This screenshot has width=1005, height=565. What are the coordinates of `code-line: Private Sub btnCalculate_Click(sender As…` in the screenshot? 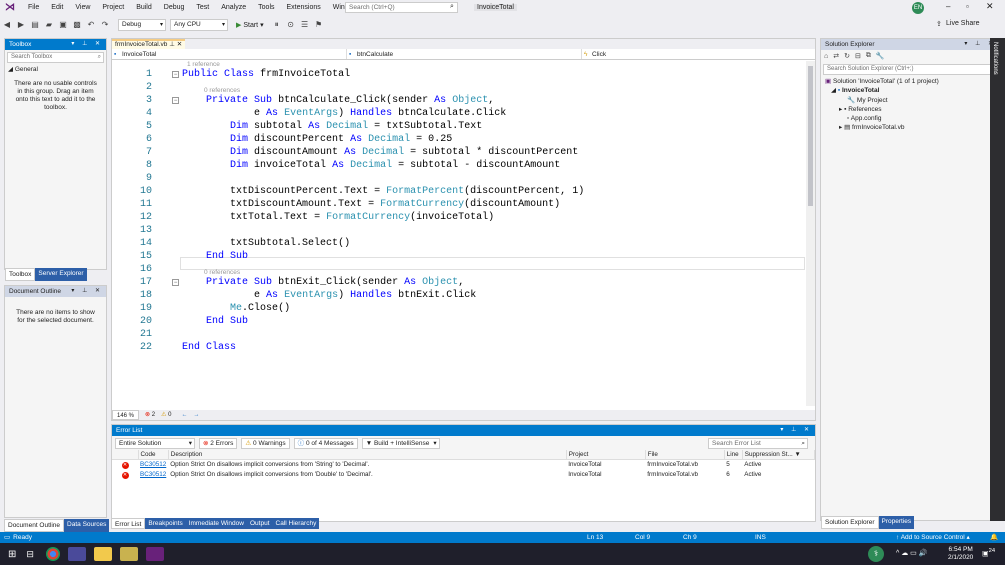 It's located at (338, 100).